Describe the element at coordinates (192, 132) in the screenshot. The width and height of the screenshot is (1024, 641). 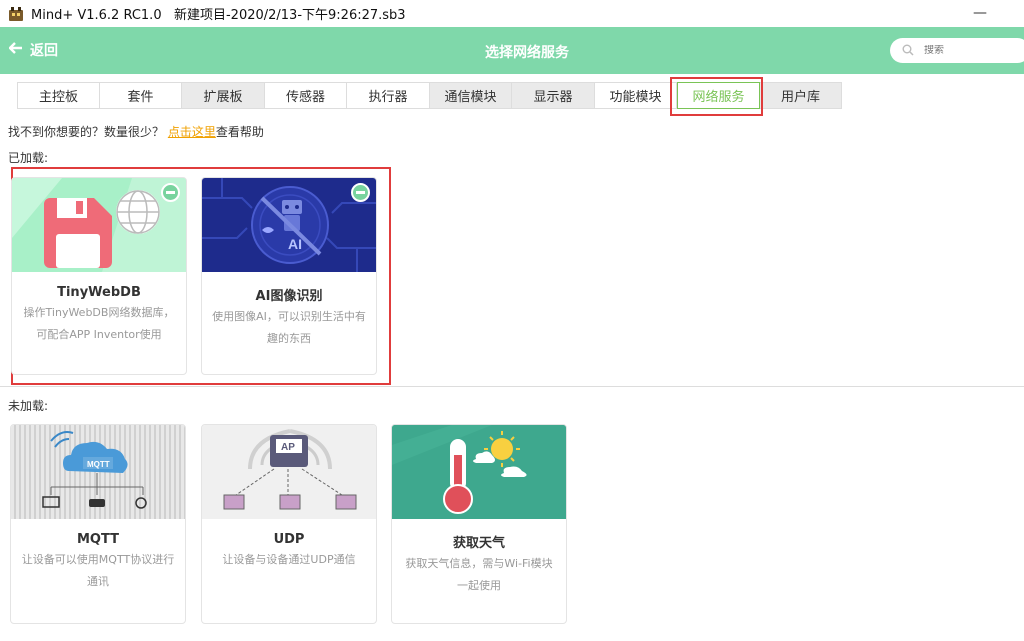
I see `help-link: 点击这里` at that location.